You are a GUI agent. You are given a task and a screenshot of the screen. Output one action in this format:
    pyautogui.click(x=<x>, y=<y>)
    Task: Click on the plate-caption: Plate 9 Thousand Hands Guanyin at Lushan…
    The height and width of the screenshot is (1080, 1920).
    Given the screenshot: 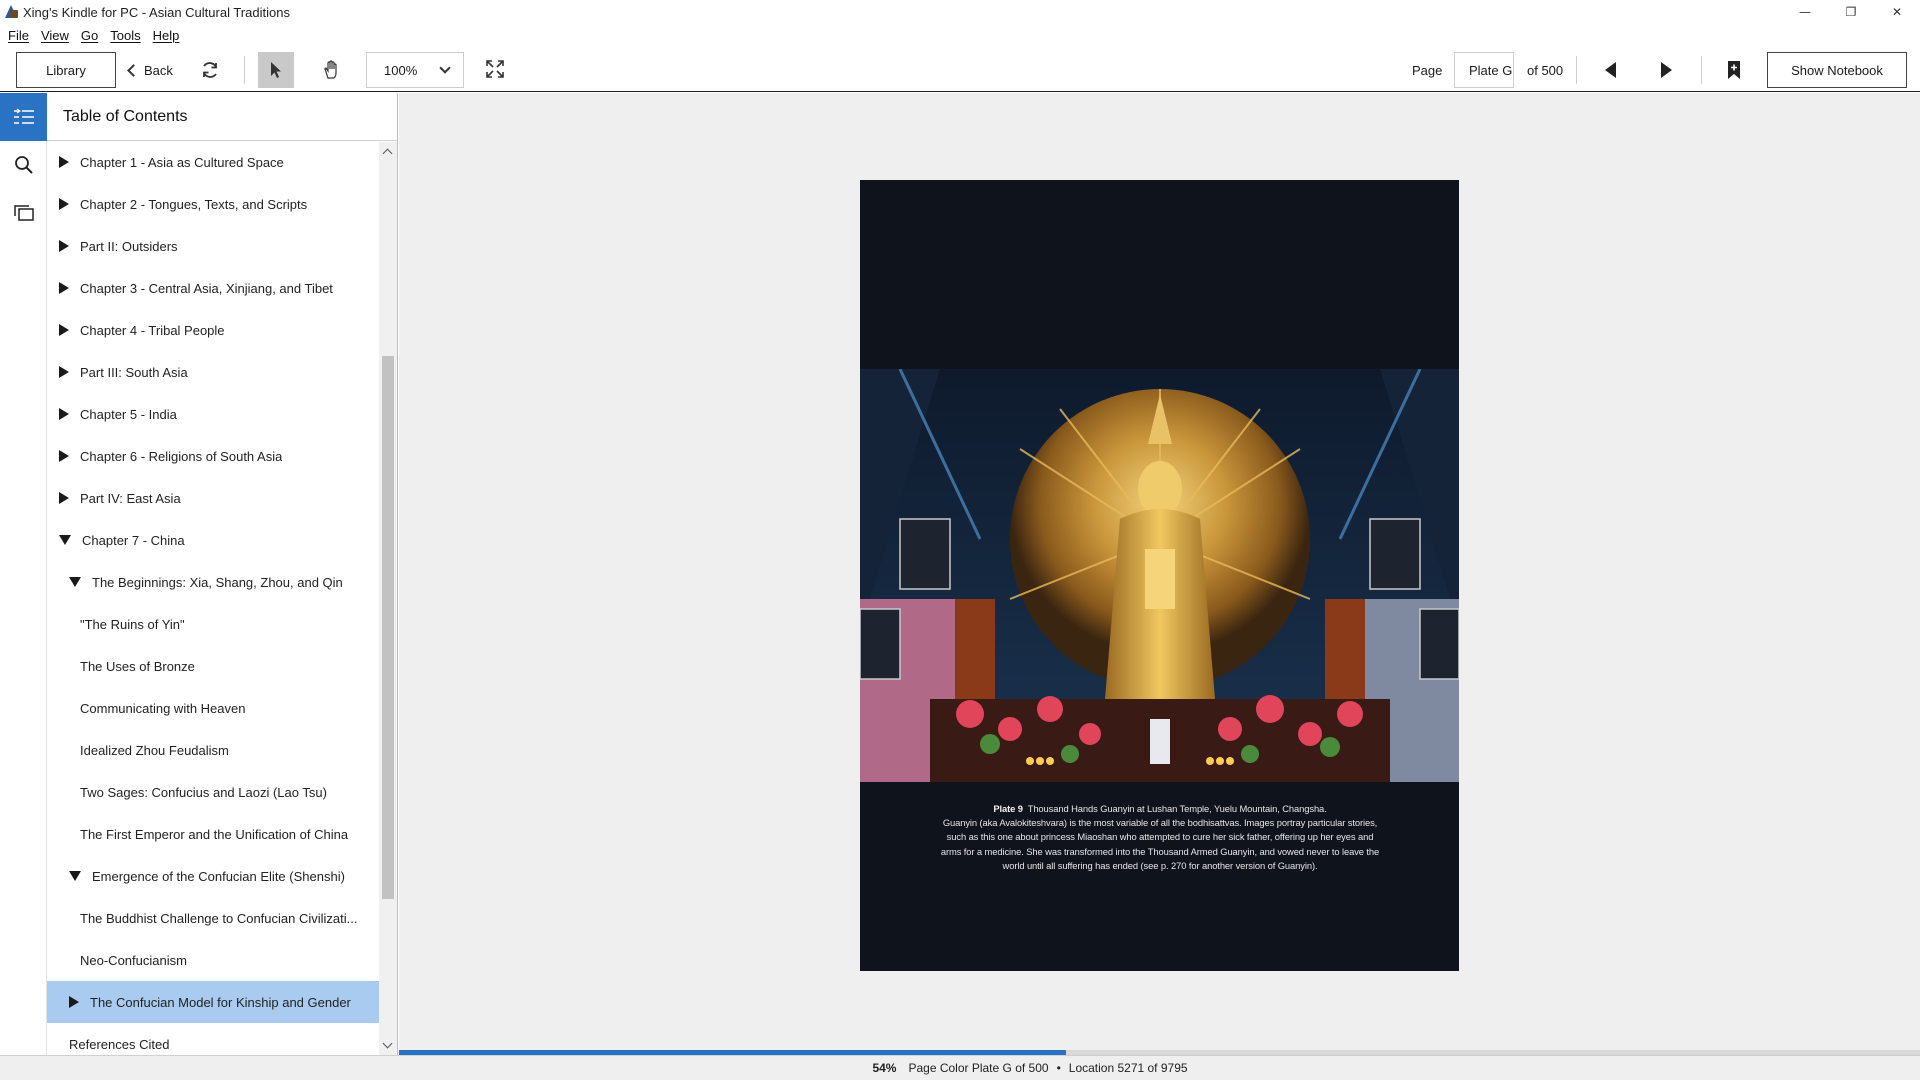 What is the action you would take?
    pyautogui.click(x=1160, y=837)
    